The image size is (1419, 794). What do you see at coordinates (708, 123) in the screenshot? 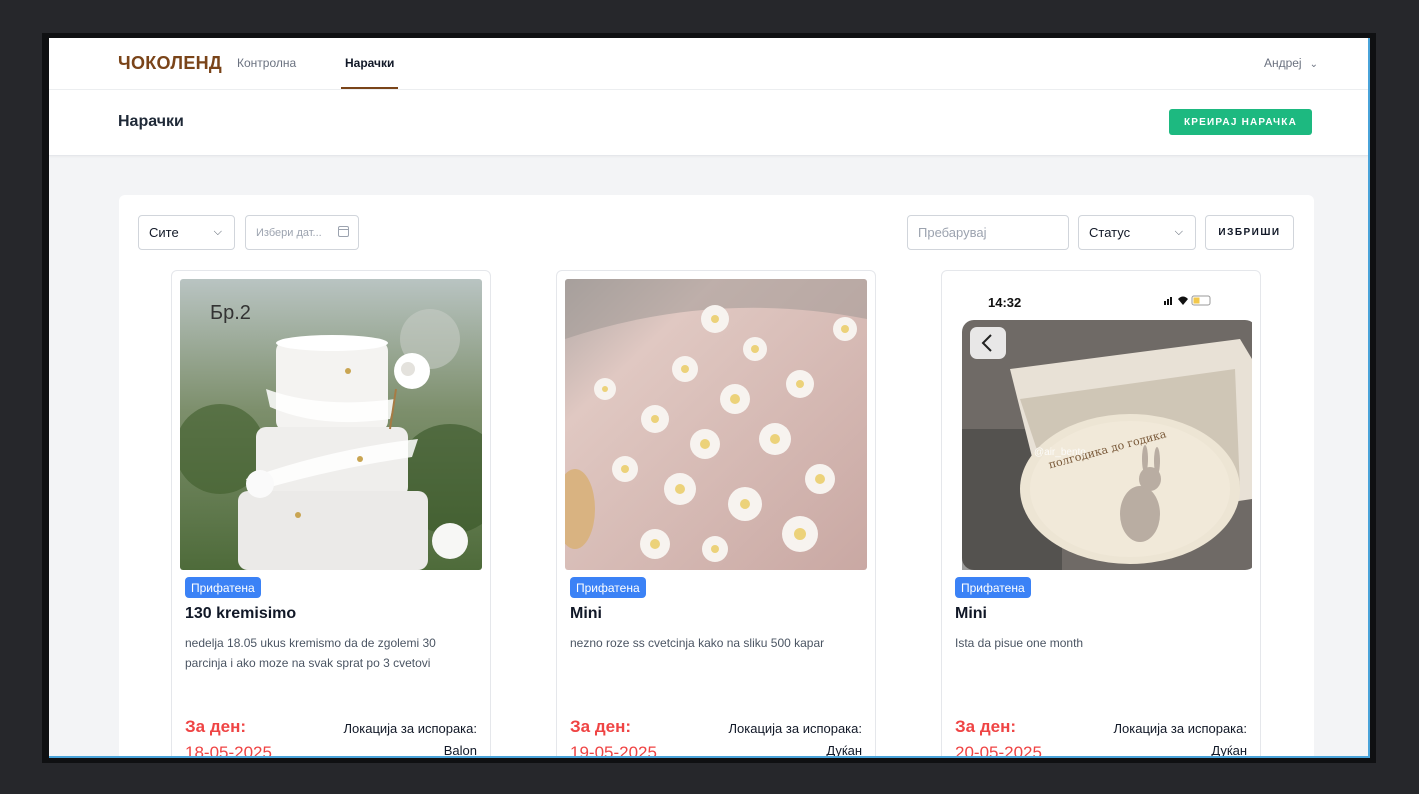
I see `page-header: Нарачки КРЕИРАЈ НАРАЧКА` at bounding box center [708, 123].